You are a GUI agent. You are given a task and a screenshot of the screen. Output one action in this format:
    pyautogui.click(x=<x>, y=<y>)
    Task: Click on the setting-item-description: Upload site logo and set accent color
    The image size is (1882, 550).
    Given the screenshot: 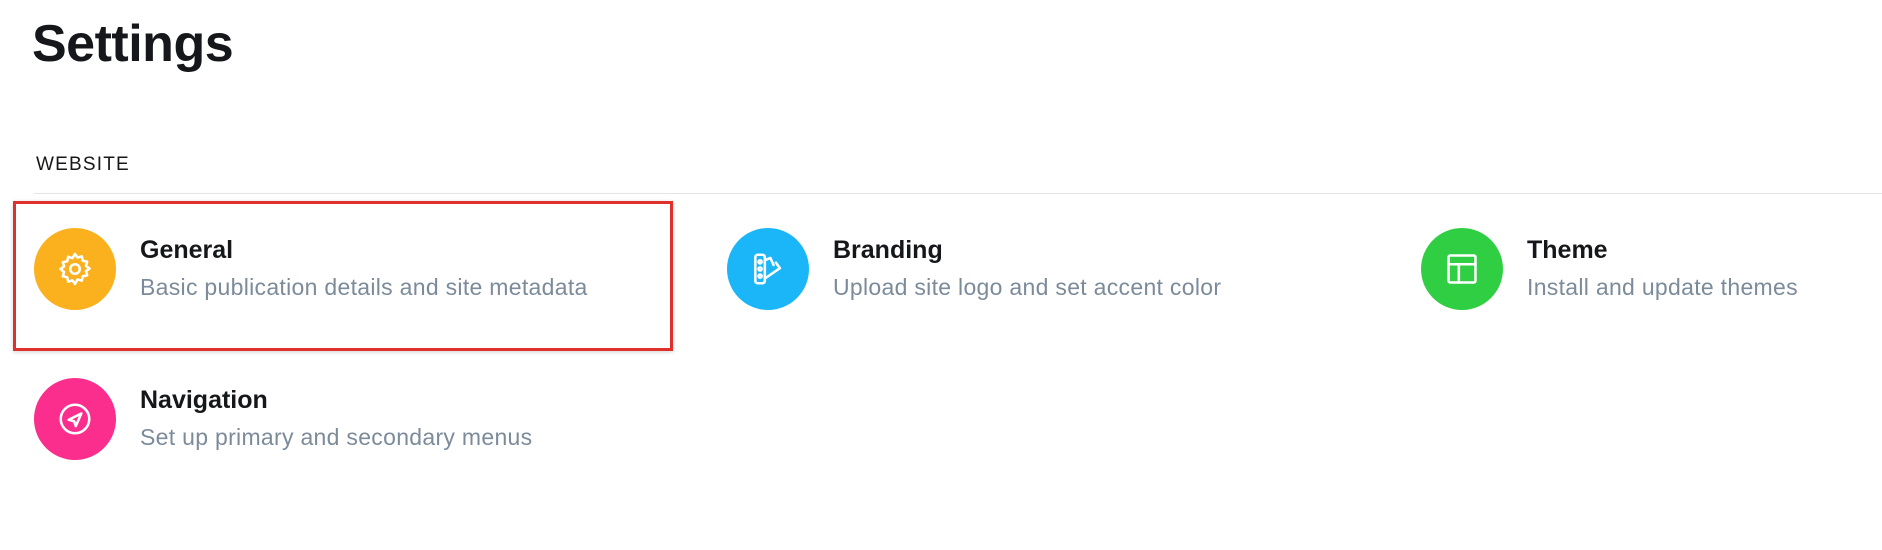 What is the action you would take?
    pyautogui.click(x=1027, y=287)
    